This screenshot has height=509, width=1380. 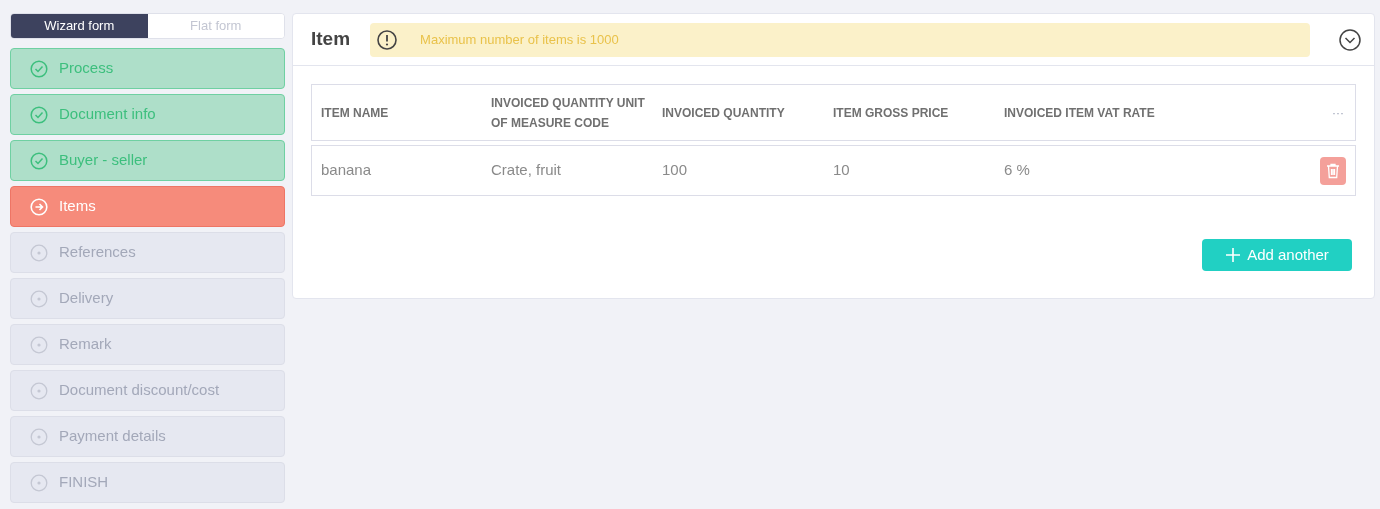 I want to click on wizard-step: FINISH, so click(x=147, y=482).